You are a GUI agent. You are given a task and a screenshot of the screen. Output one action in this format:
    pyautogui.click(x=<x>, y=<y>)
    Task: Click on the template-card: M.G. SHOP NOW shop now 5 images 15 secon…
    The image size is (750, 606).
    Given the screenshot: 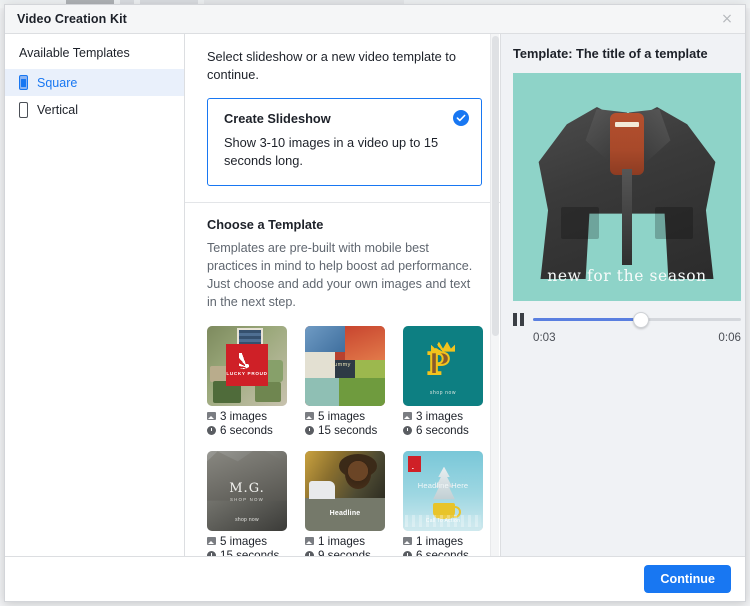 What is the action you would take?
    pyautogui.click(x=247, y=503)
    